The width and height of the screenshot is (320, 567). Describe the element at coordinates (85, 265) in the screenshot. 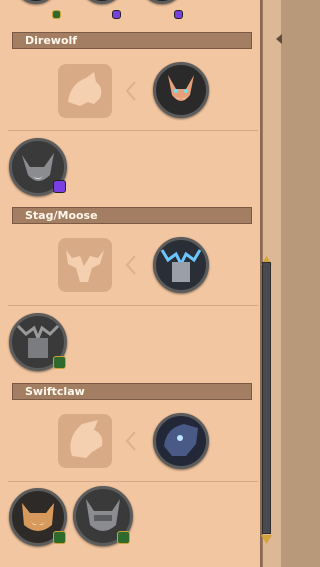

I see `stag-moose-silhouette-icon` at that location.